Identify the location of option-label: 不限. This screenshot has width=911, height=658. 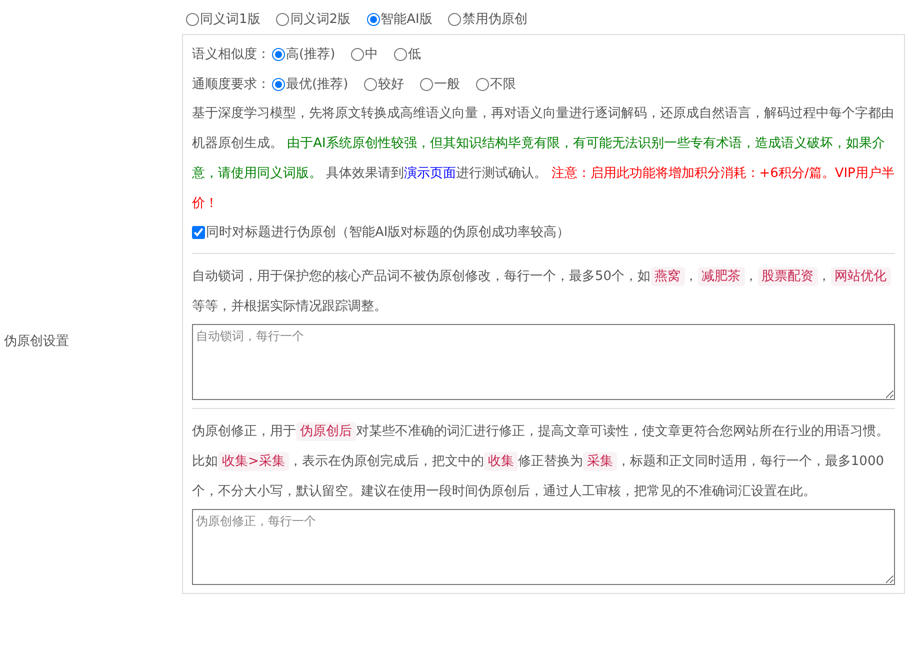
(503, 84).